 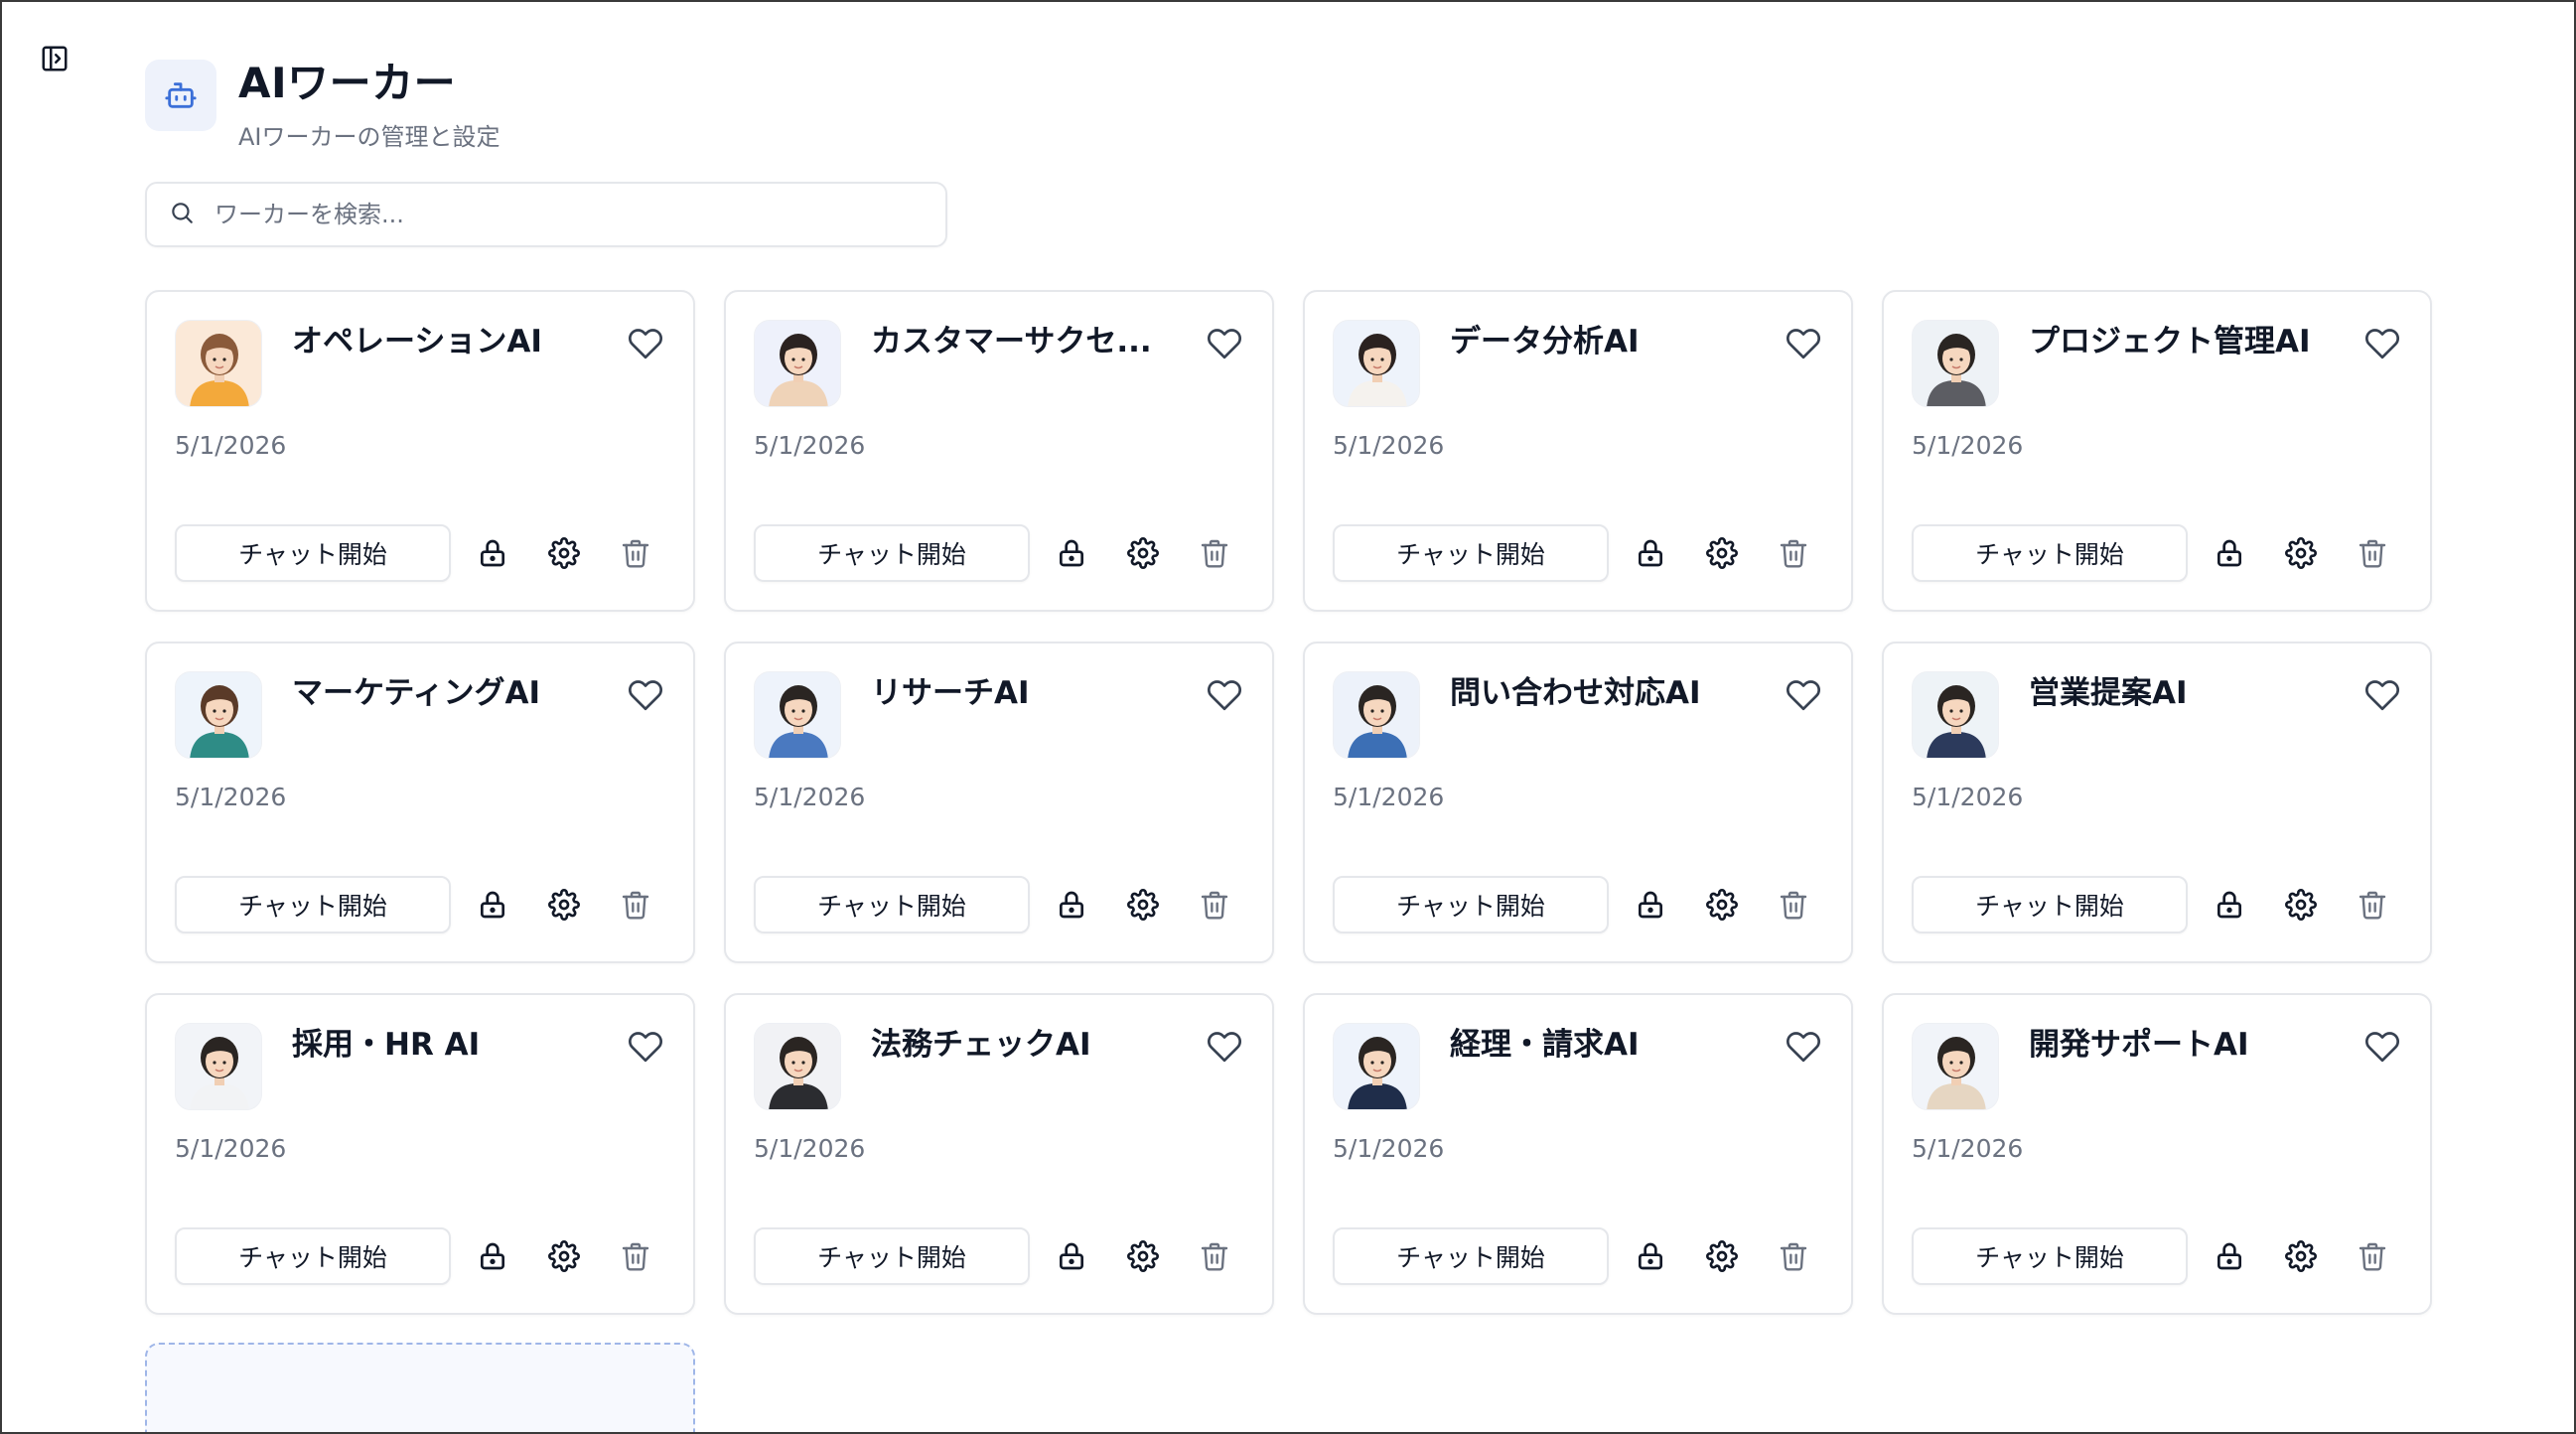 What do you see at coordinates (182, 214) in the screenshot?
I see `search-icon` at bounding box center [182, 214].